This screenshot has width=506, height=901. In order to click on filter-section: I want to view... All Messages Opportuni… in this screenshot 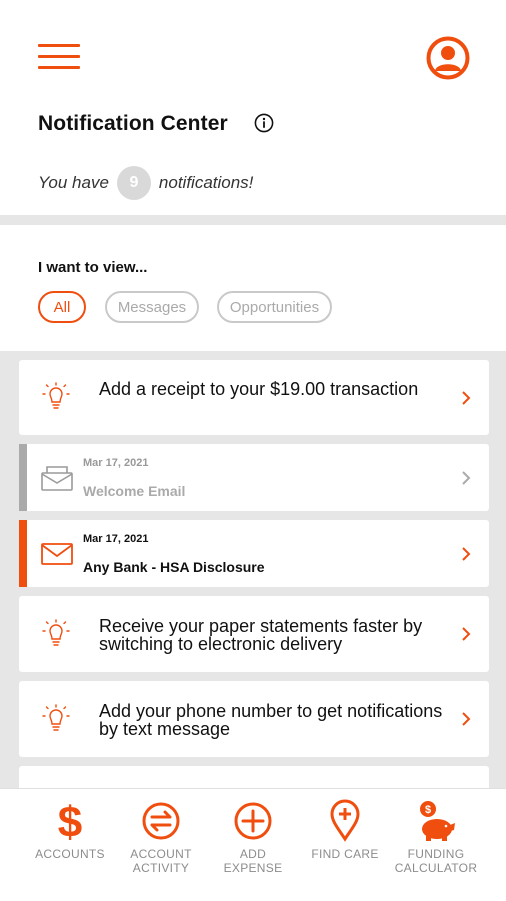, I will do `click(253, 288)`.